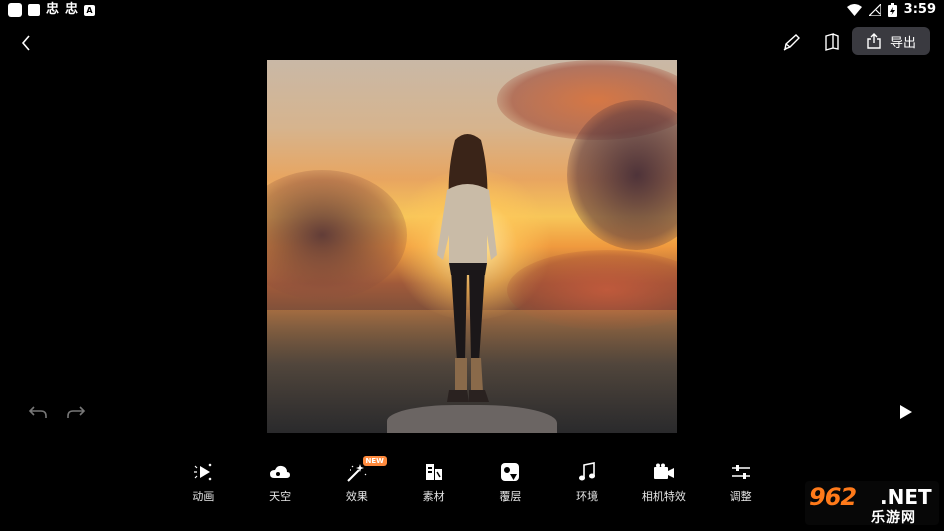 The image size is (944, 531). I want to click on overlay-icon, so click(510, 472).